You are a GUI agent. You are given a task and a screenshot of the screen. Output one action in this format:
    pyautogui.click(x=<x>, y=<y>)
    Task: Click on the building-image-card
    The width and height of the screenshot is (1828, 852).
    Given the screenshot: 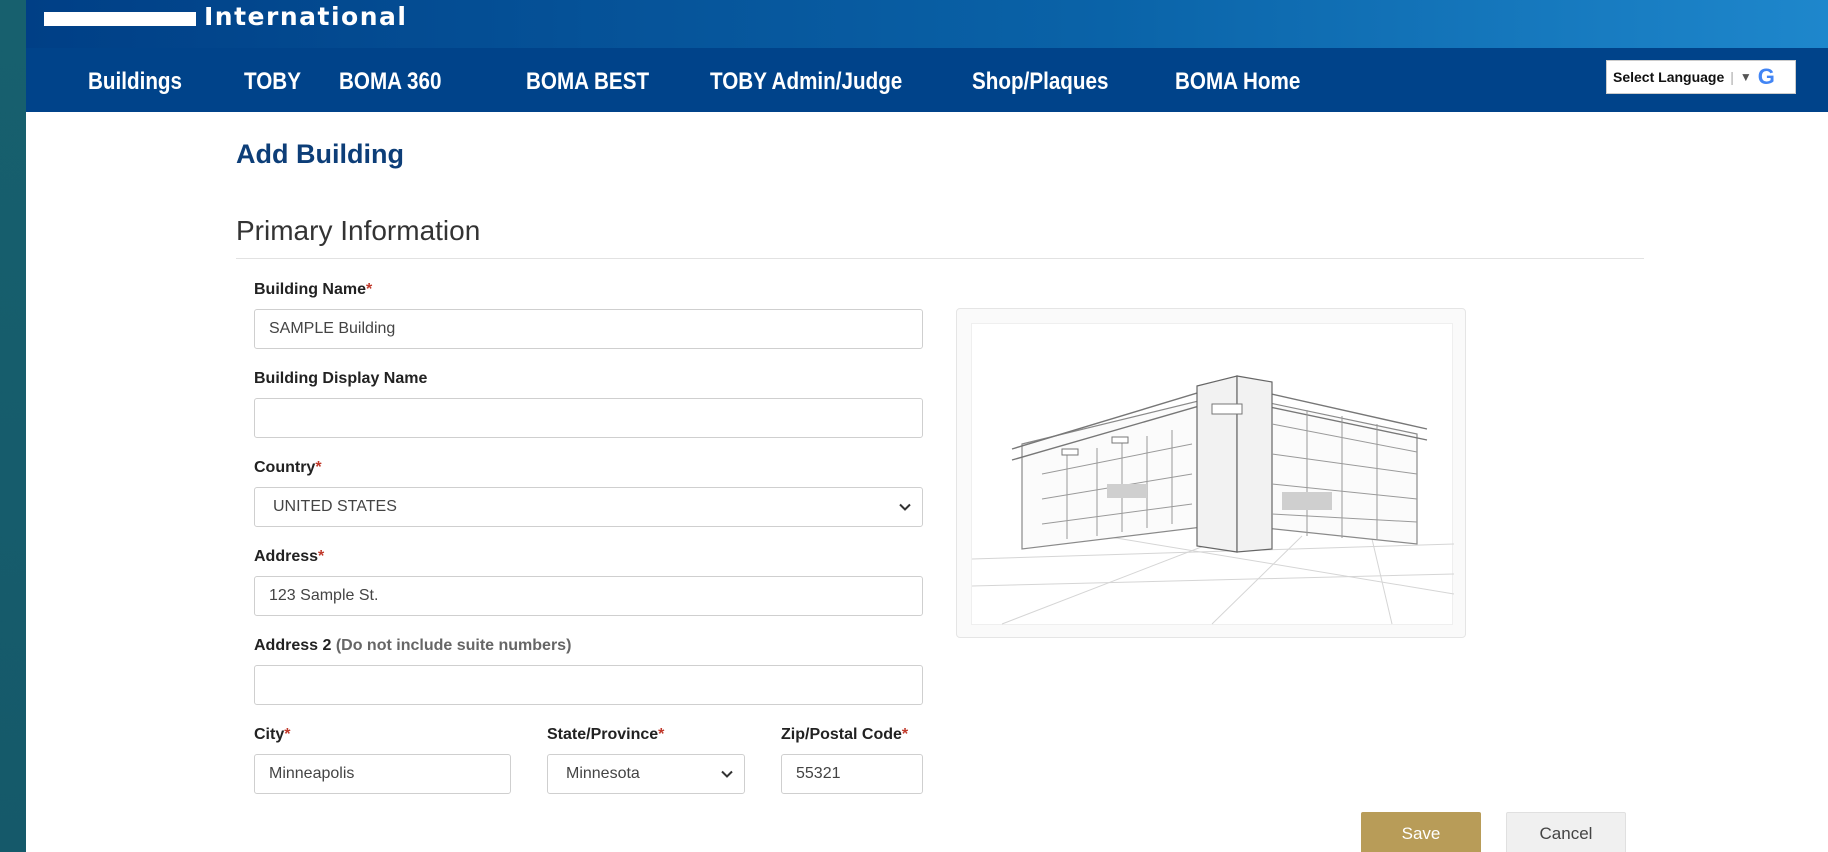 What is the action you would take?
    pyautogui.click(x=1211, y=473)
    